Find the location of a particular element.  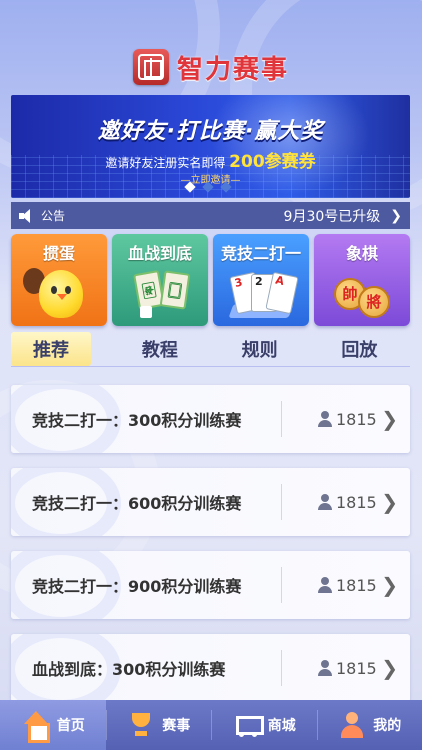

game-tiles: 掼蛋 血战到底 🀅 🀆 竞技二打一 3 2 A 象棋 帥 將 is located at coordinates (210, 280).